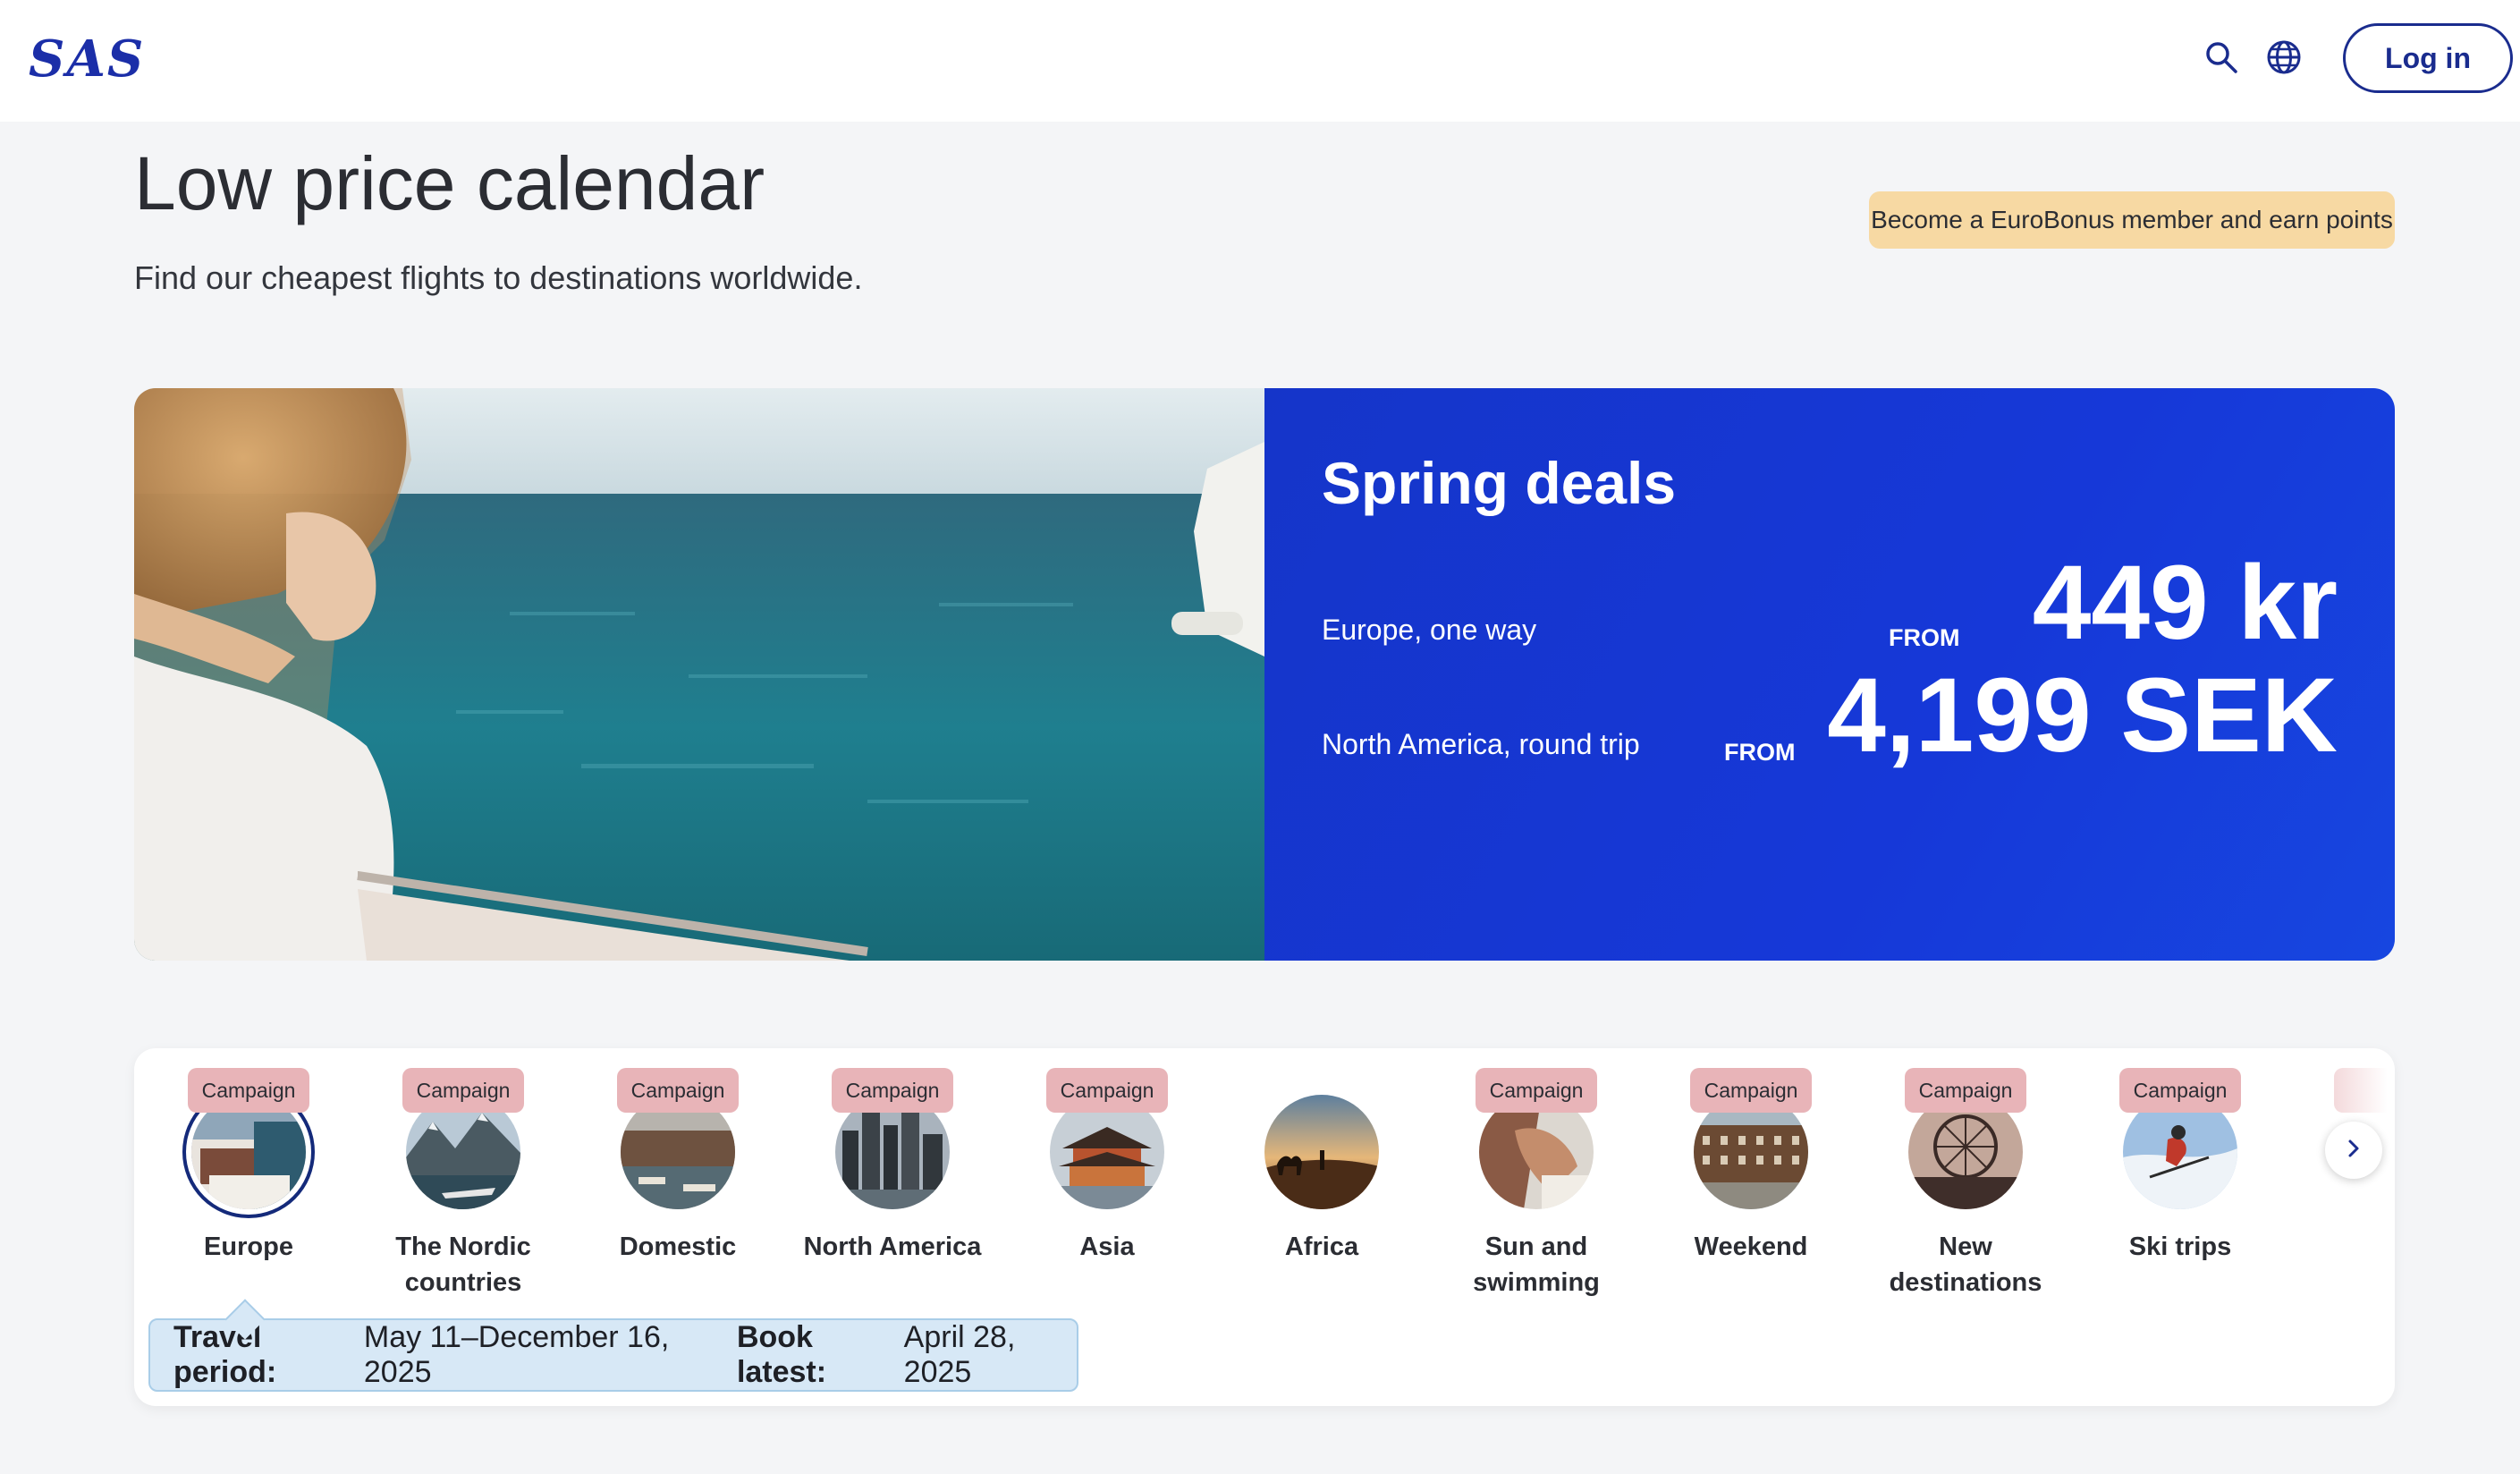 The image size is (2520, 1474). I want to click on travel-period-value: May 11–December 16, 2025, so click(516, 1354).